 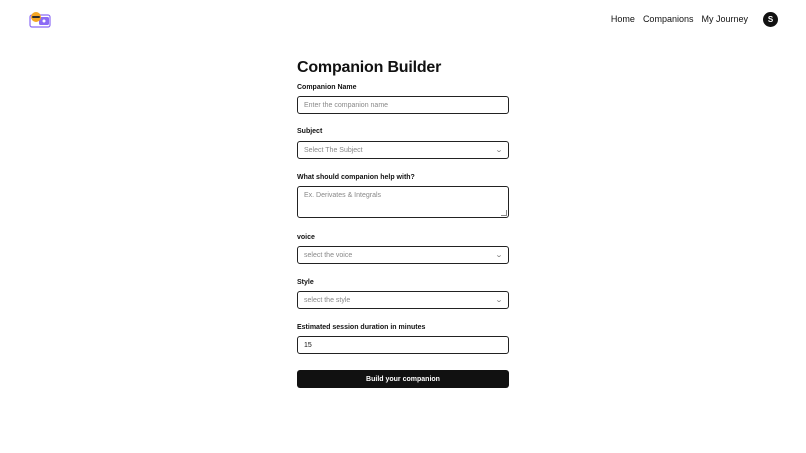 What do you see at coordinates (668, 19) in the screenshot?
I see `nav-companions-link: Companions` at bounding box center [668, 19].